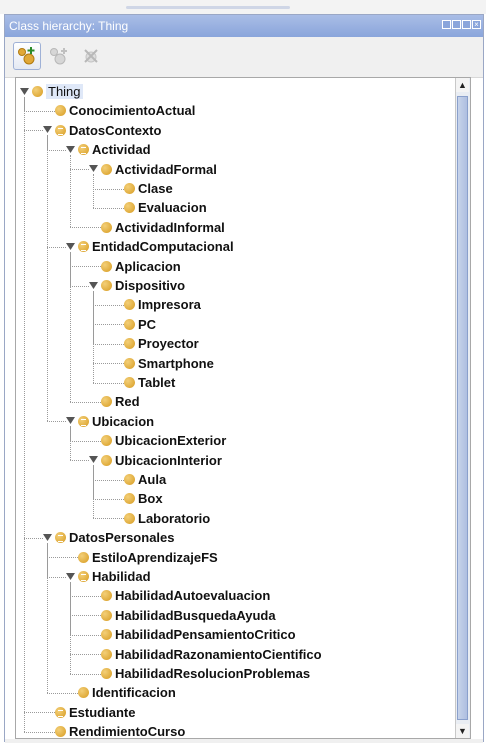 Image resolution: width=486 pixels, height=744 pixels. Describe the element at coordinates (109, 537) in the screenshot. I see `tree-node: DatosPersonales` at that location.